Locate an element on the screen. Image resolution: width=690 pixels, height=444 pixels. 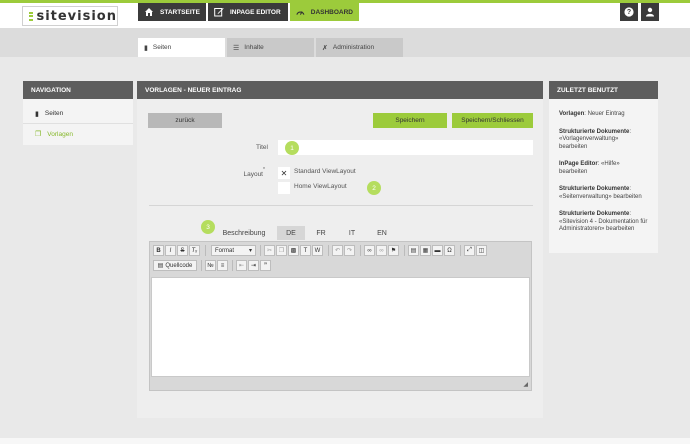
link-icon: ∞ is located at coordinates (369, 250).